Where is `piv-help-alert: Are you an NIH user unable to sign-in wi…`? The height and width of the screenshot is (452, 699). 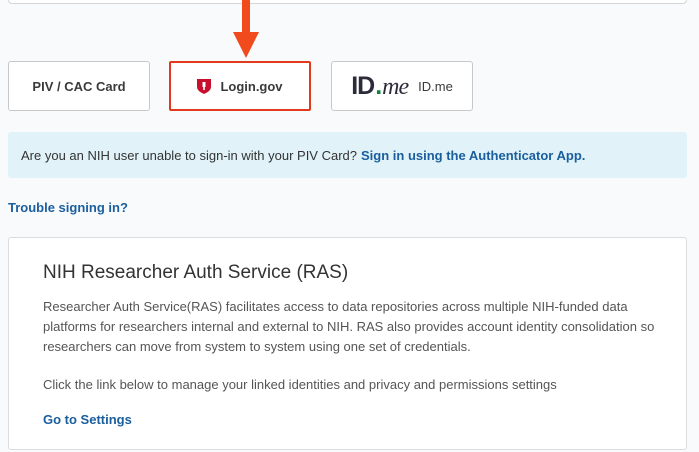 piv-help-alert: Are you an NIH user unable to sign-in wi… is located at coordinates (347, 155).